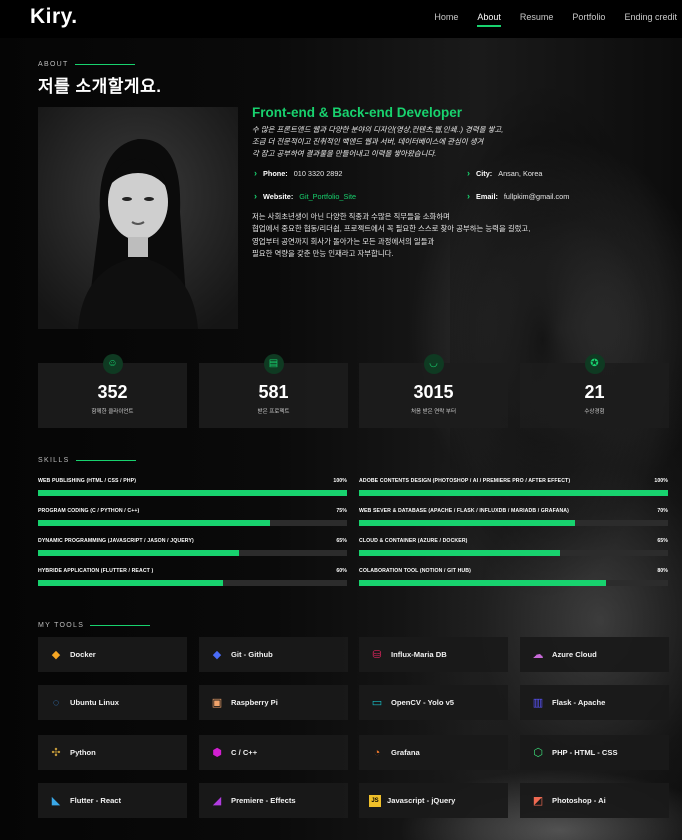  What do you see at coordinates (83, 654) in the screenshot?
I see `tool-label: Docker` at bounding box center [83, 654].